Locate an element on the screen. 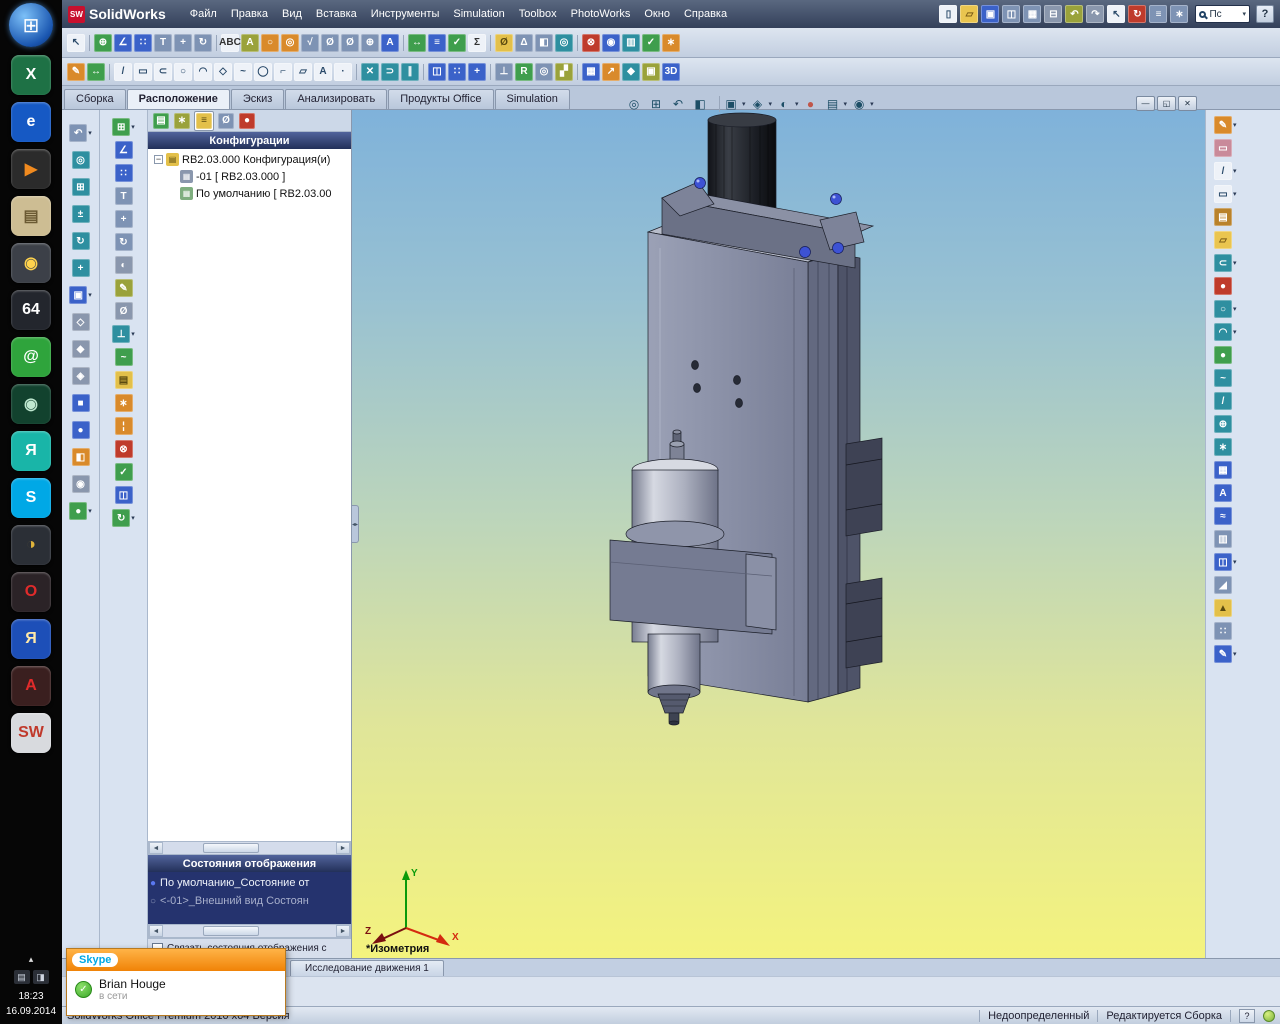  quick-tips-button: ? is located at coordinates (1247, 1015).